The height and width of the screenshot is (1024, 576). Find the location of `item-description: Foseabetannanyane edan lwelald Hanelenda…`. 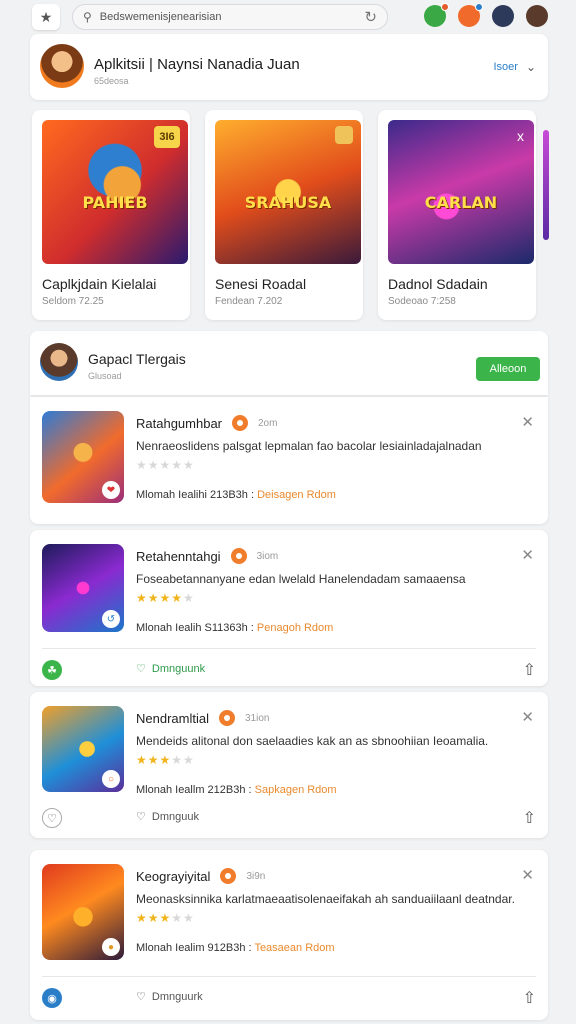

item-description: Foseabetannanyane edan lwelald Hanelenda… is located at coordinates (301, 579).